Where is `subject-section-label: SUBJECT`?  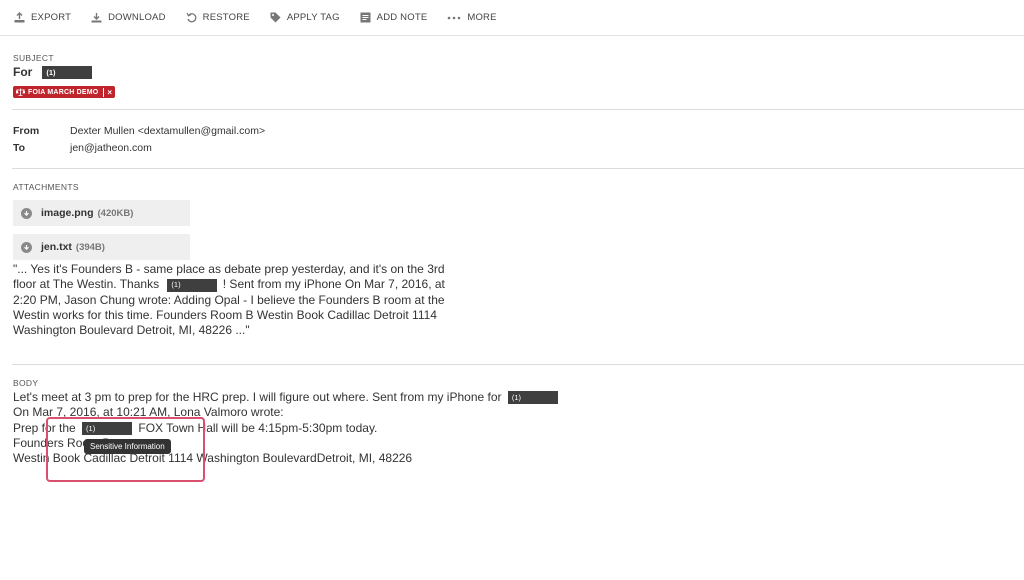
subject-section-label: SUBJECT is located at coordinates (33, 58).